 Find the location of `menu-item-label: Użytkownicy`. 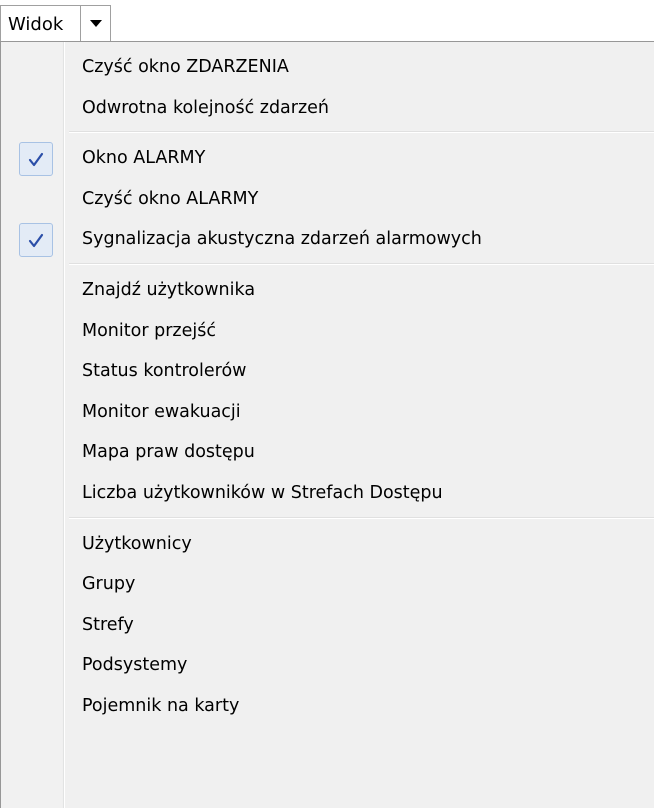

menu-item-label: Użytkownicy is located at coordinates (137, 543).